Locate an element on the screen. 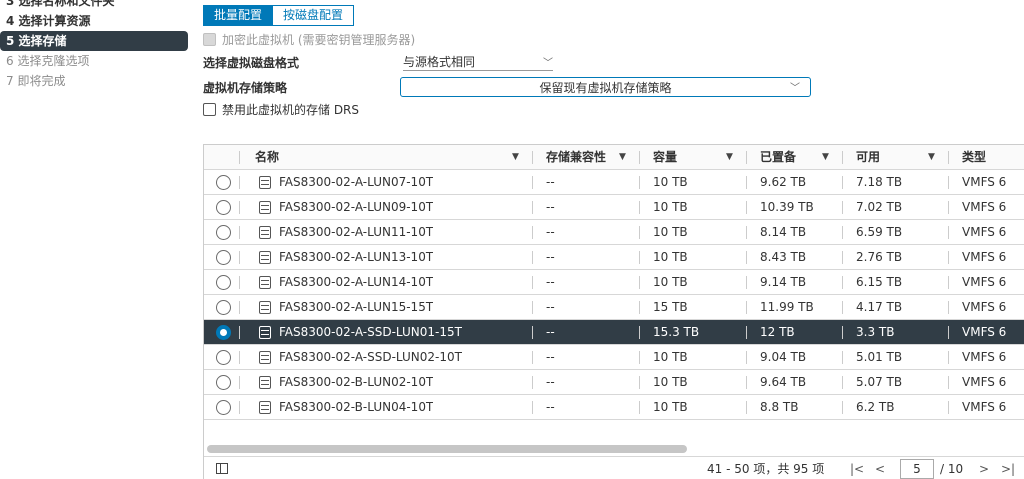  horizontal-scrollbar is located at coordinates (614, 449).